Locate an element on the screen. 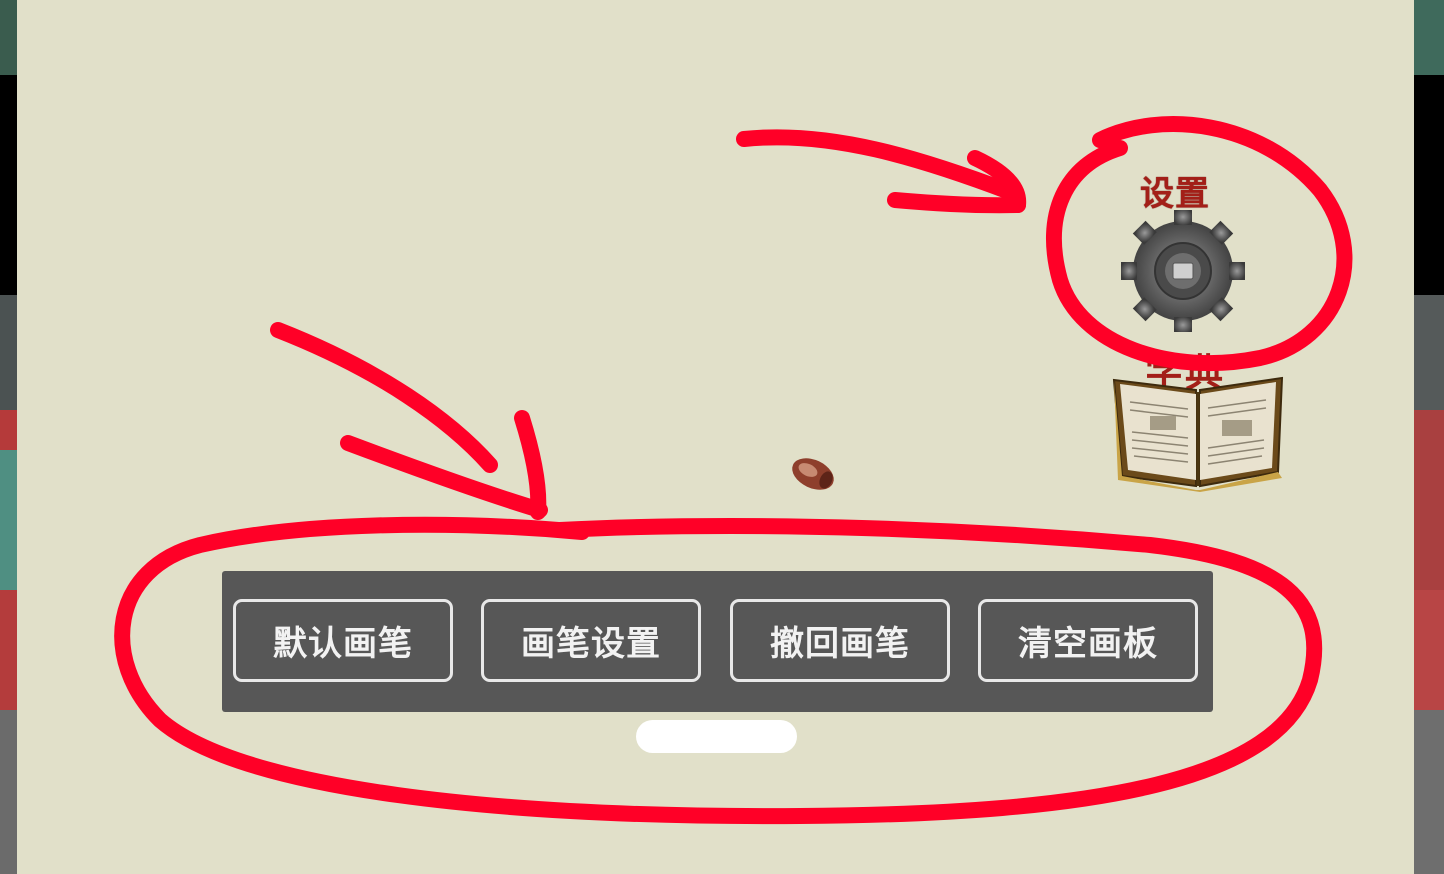 This screenshot has height=874, width=1444. undo-stroke-button: 撤回画笔 is located at coordinates (840, 640).